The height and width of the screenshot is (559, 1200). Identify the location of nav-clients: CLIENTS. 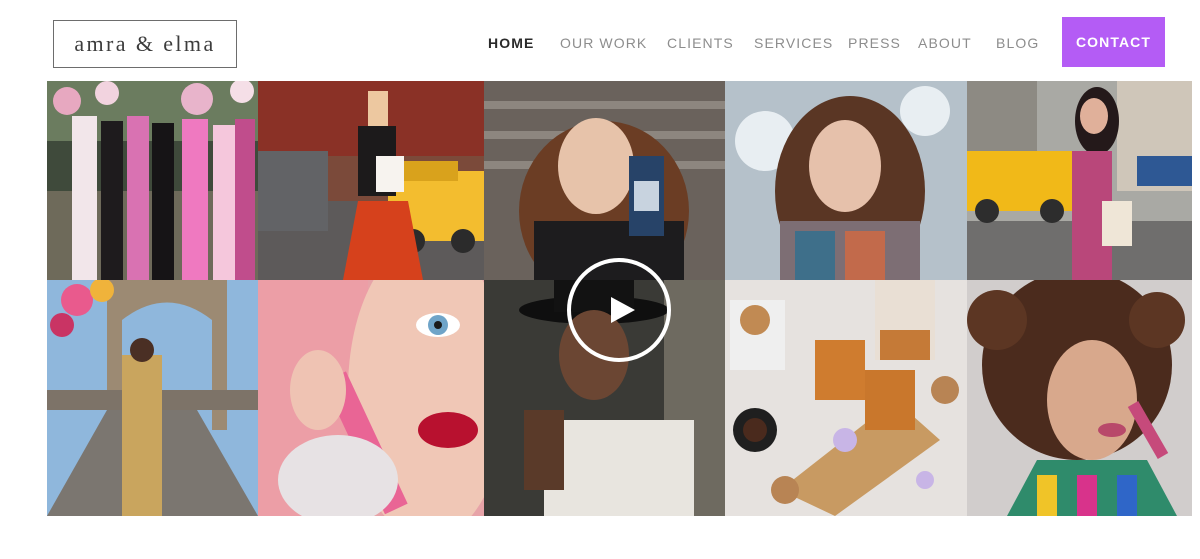
(700, 43).